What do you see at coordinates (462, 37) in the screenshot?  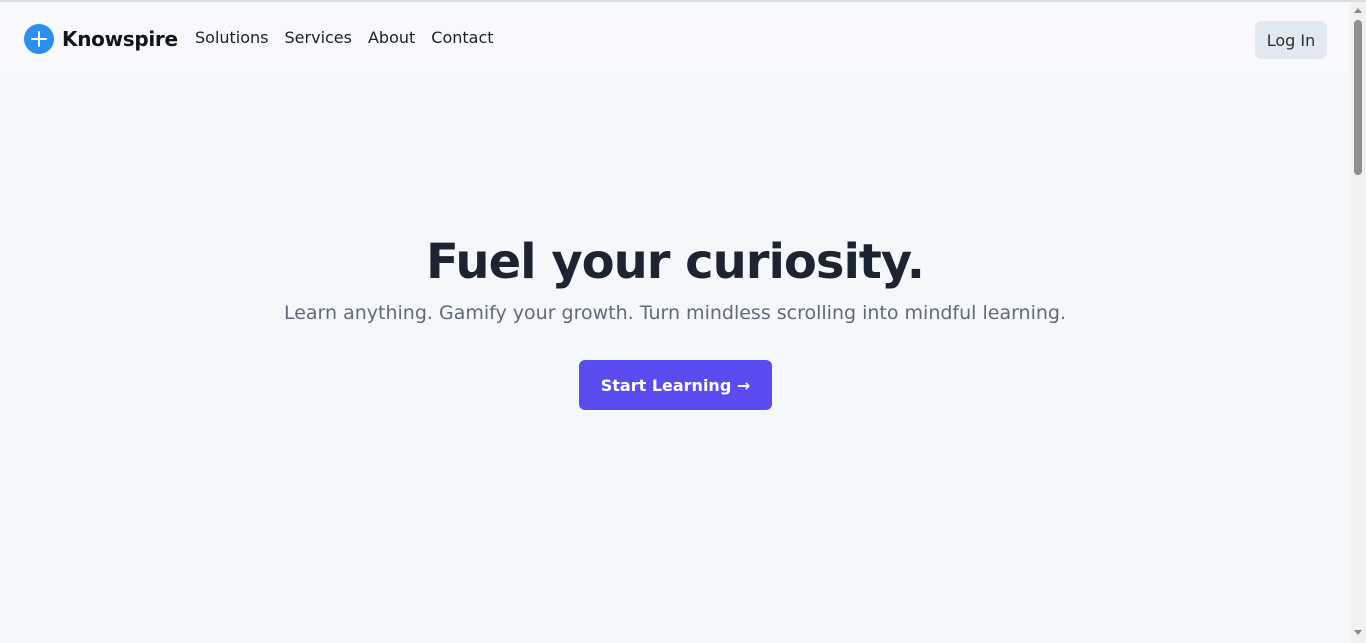 I see `nav-link-contact: Contact` at bounding box center [462, 37].